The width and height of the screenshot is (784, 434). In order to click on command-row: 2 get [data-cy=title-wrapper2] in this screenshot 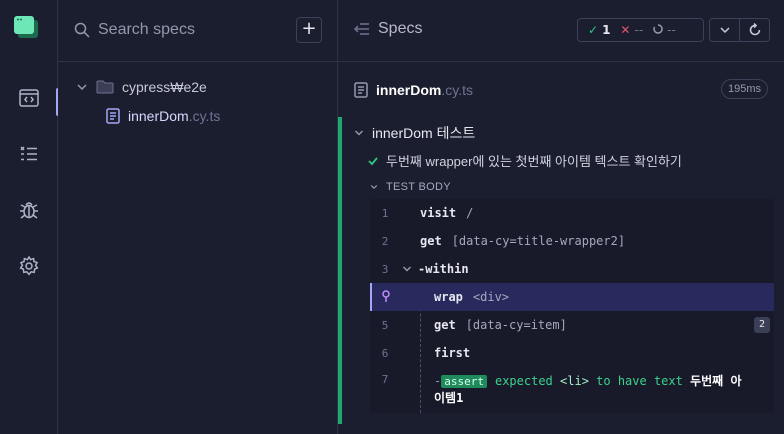, I will do `click(572, 241)`.